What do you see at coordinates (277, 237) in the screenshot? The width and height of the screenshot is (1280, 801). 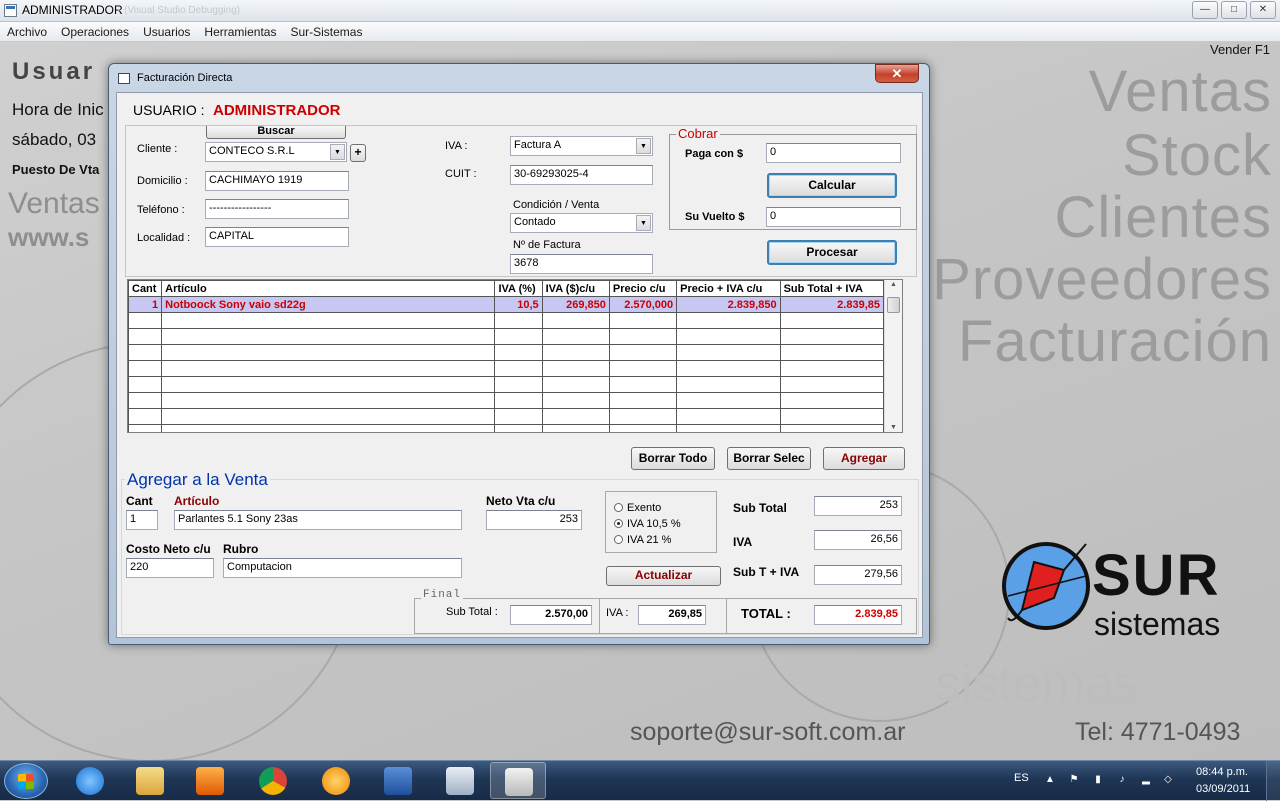 I see `localidad-field: CAPITAL` at bounding box center [277, 237].